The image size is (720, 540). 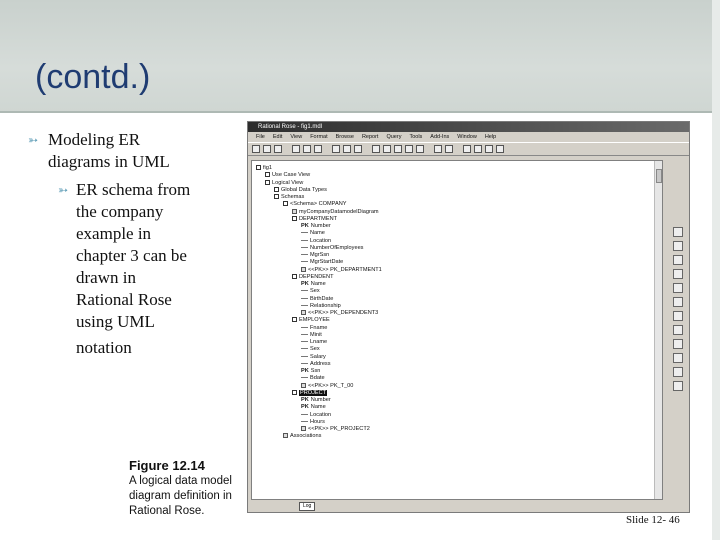 I want to click on menu-report: Report, so click(x=370, y=137).